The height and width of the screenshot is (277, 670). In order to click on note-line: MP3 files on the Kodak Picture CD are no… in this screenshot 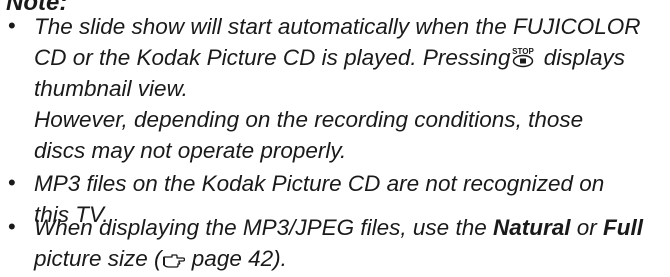, I will do `click(319, 183)`.